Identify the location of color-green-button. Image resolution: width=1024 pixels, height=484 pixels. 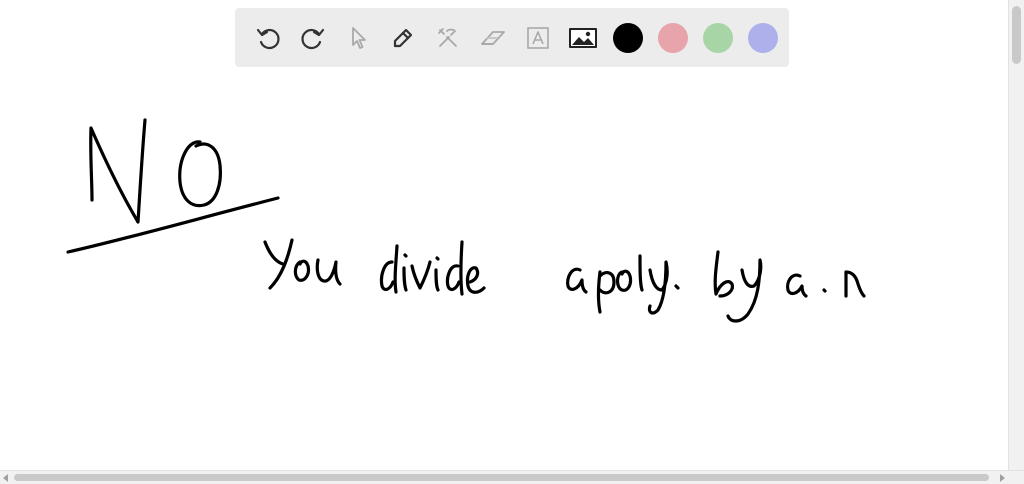
(717, 37).